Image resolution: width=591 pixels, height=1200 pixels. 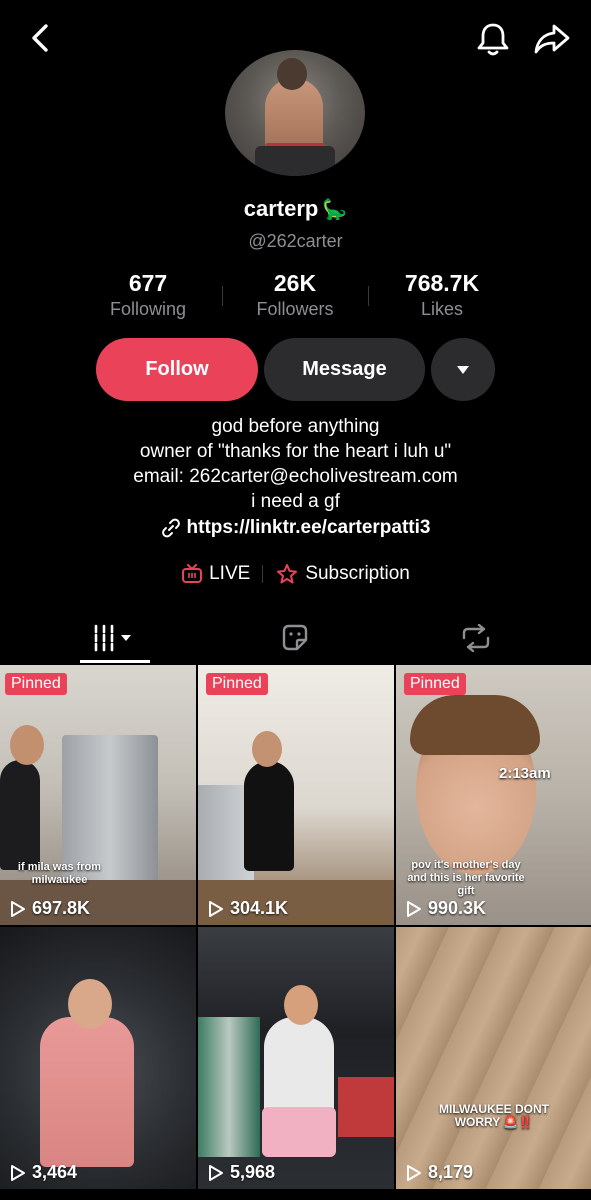 I want to click on likes-count: 768.7K, so click(x=442, y=283).